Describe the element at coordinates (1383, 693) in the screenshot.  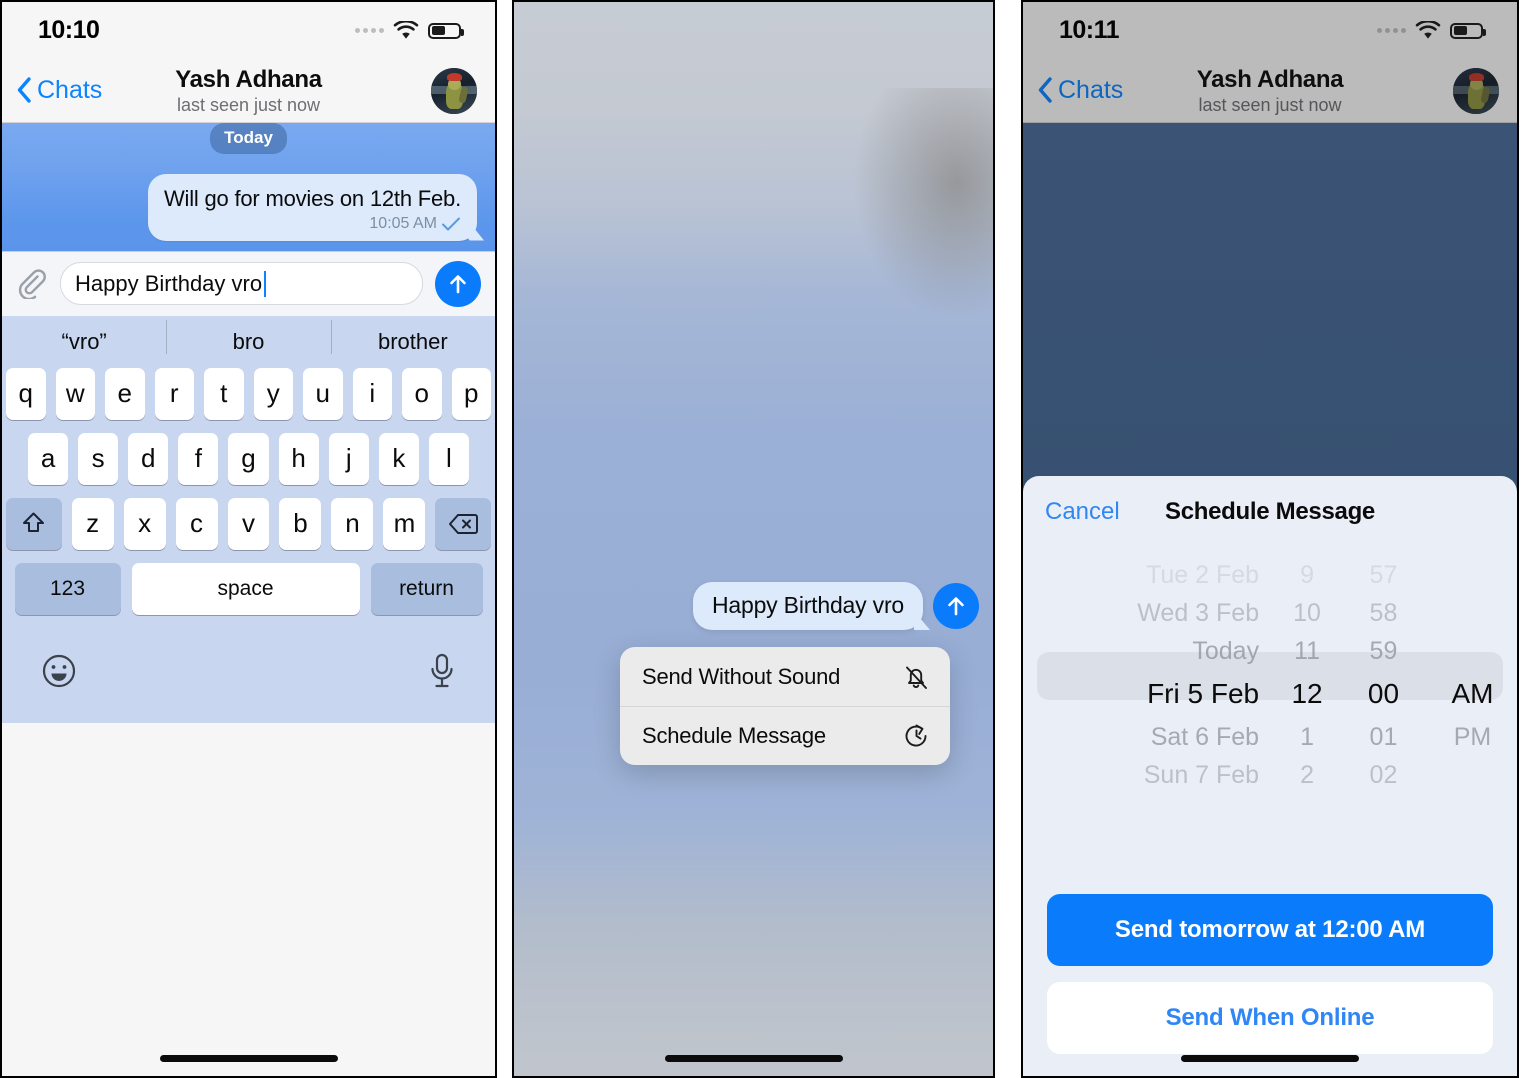
I see `picker-minute: 00` at that location.